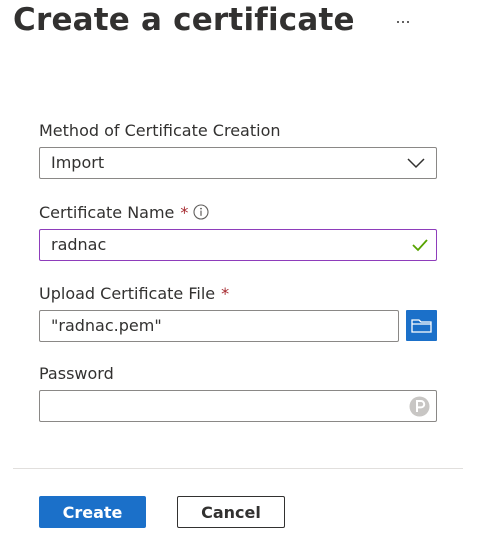  Describe the element at coordinates (416, 163) in the screenshot. I see `chevron-down-icon` at that location.